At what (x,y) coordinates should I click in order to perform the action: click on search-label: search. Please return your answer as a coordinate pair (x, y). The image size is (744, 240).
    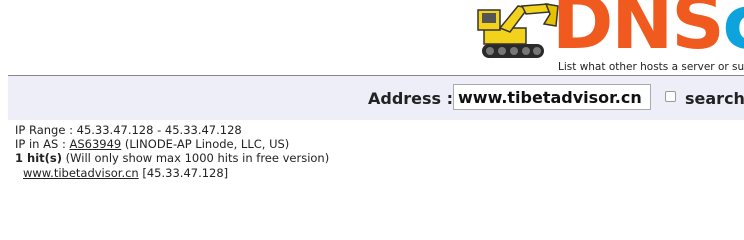
    Looking at the image, I should click on (714, 98).